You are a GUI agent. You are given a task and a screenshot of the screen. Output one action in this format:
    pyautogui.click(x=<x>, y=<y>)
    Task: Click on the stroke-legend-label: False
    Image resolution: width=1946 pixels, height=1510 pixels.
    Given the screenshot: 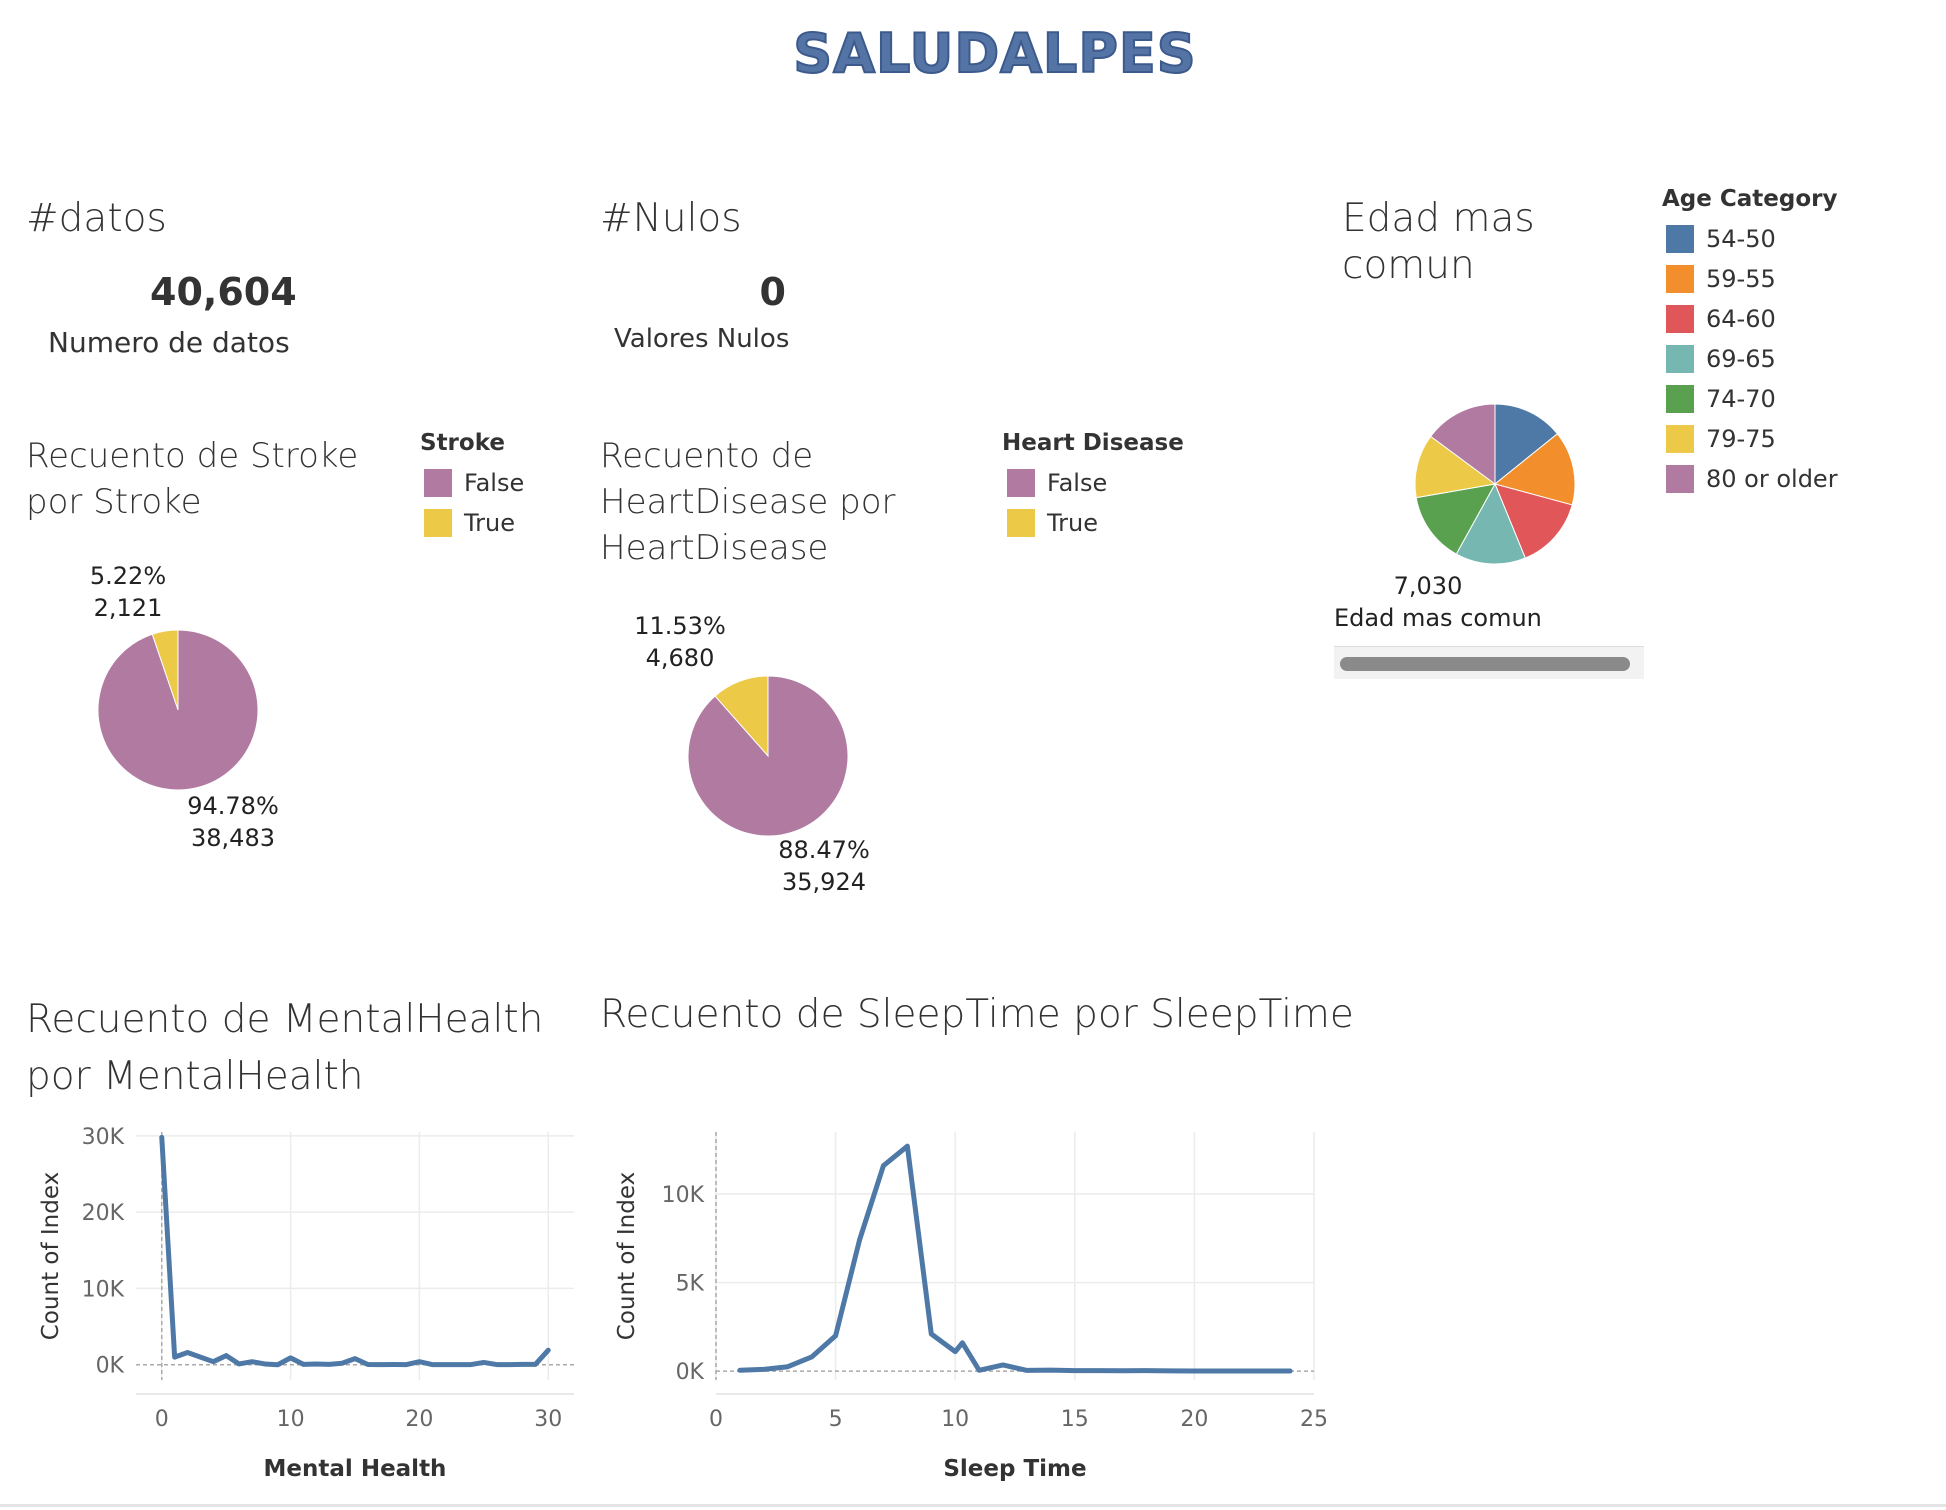 What is the action you would take?
    pyautogui.click(x=494, y=483)
    